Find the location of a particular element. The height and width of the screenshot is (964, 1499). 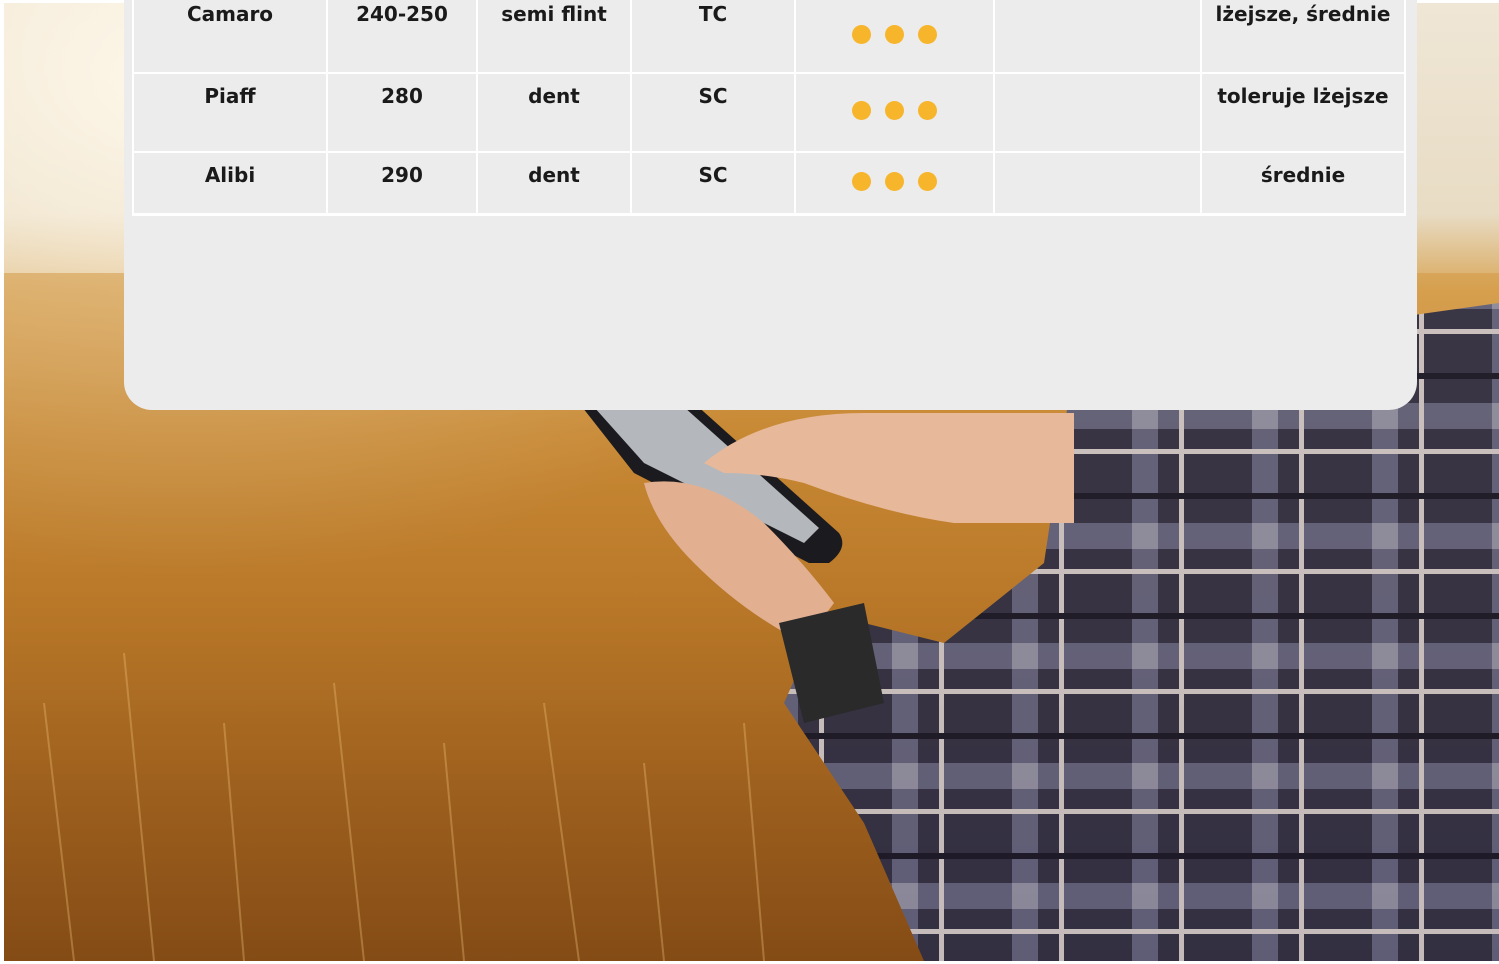

grain-type: semi flint is located at coordinates (554, 14).